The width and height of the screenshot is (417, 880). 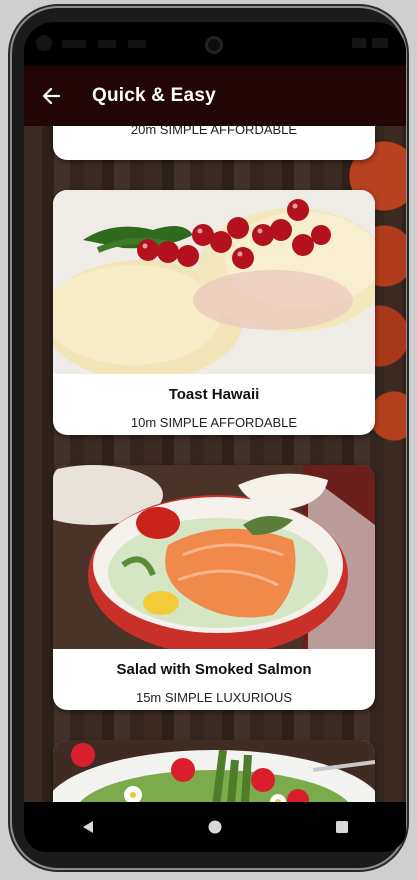 I want to click on page-title: Quick & Easy, so click(x=154, y=95).